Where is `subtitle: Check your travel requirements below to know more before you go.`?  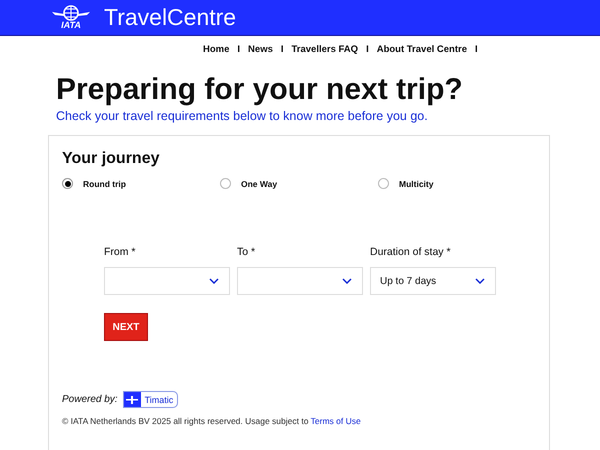 subtitle: Check your travel requirements below to know more before you go. is located at coordinates (242, 116).